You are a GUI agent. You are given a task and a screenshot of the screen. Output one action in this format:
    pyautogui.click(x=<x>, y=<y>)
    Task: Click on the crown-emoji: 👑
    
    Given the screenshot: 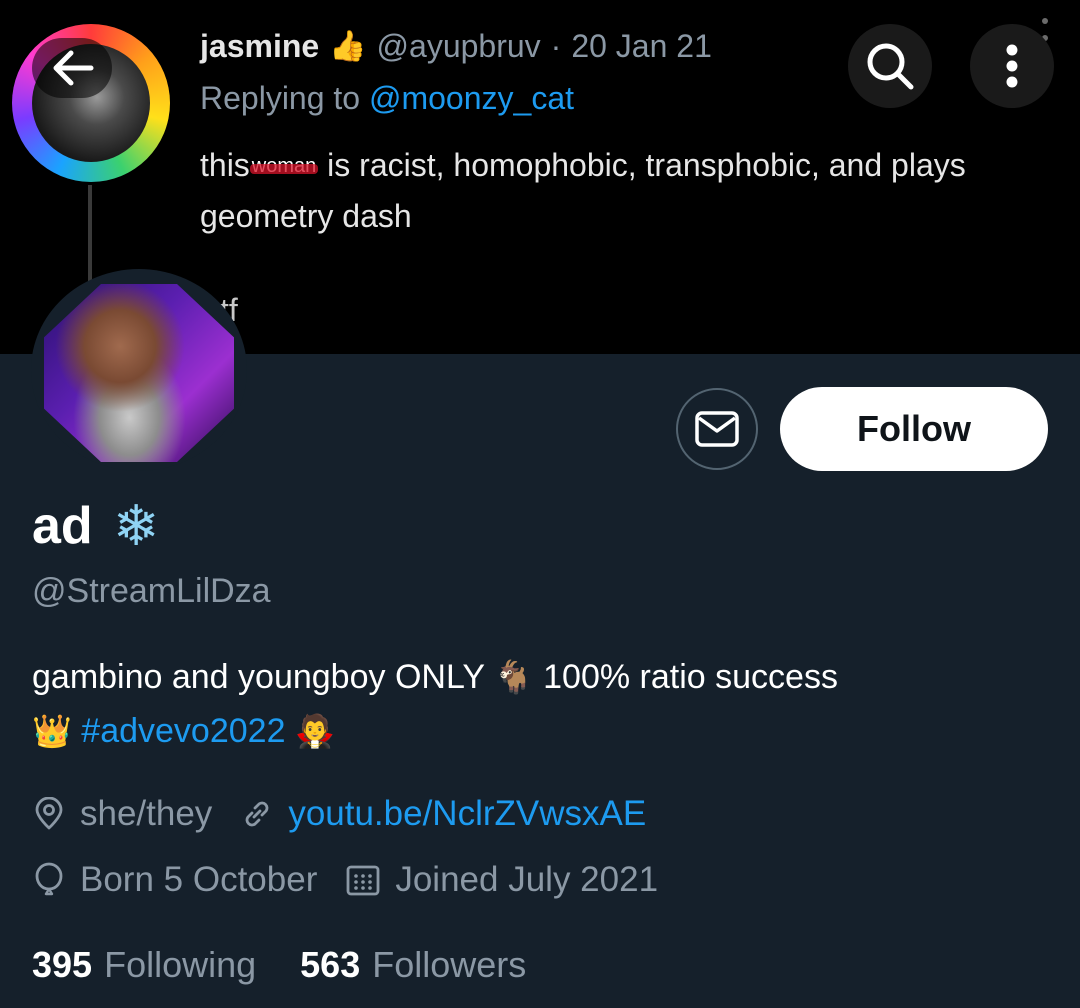 What is the action you would take?
    pyautogui.click(x=52, y=731)
    